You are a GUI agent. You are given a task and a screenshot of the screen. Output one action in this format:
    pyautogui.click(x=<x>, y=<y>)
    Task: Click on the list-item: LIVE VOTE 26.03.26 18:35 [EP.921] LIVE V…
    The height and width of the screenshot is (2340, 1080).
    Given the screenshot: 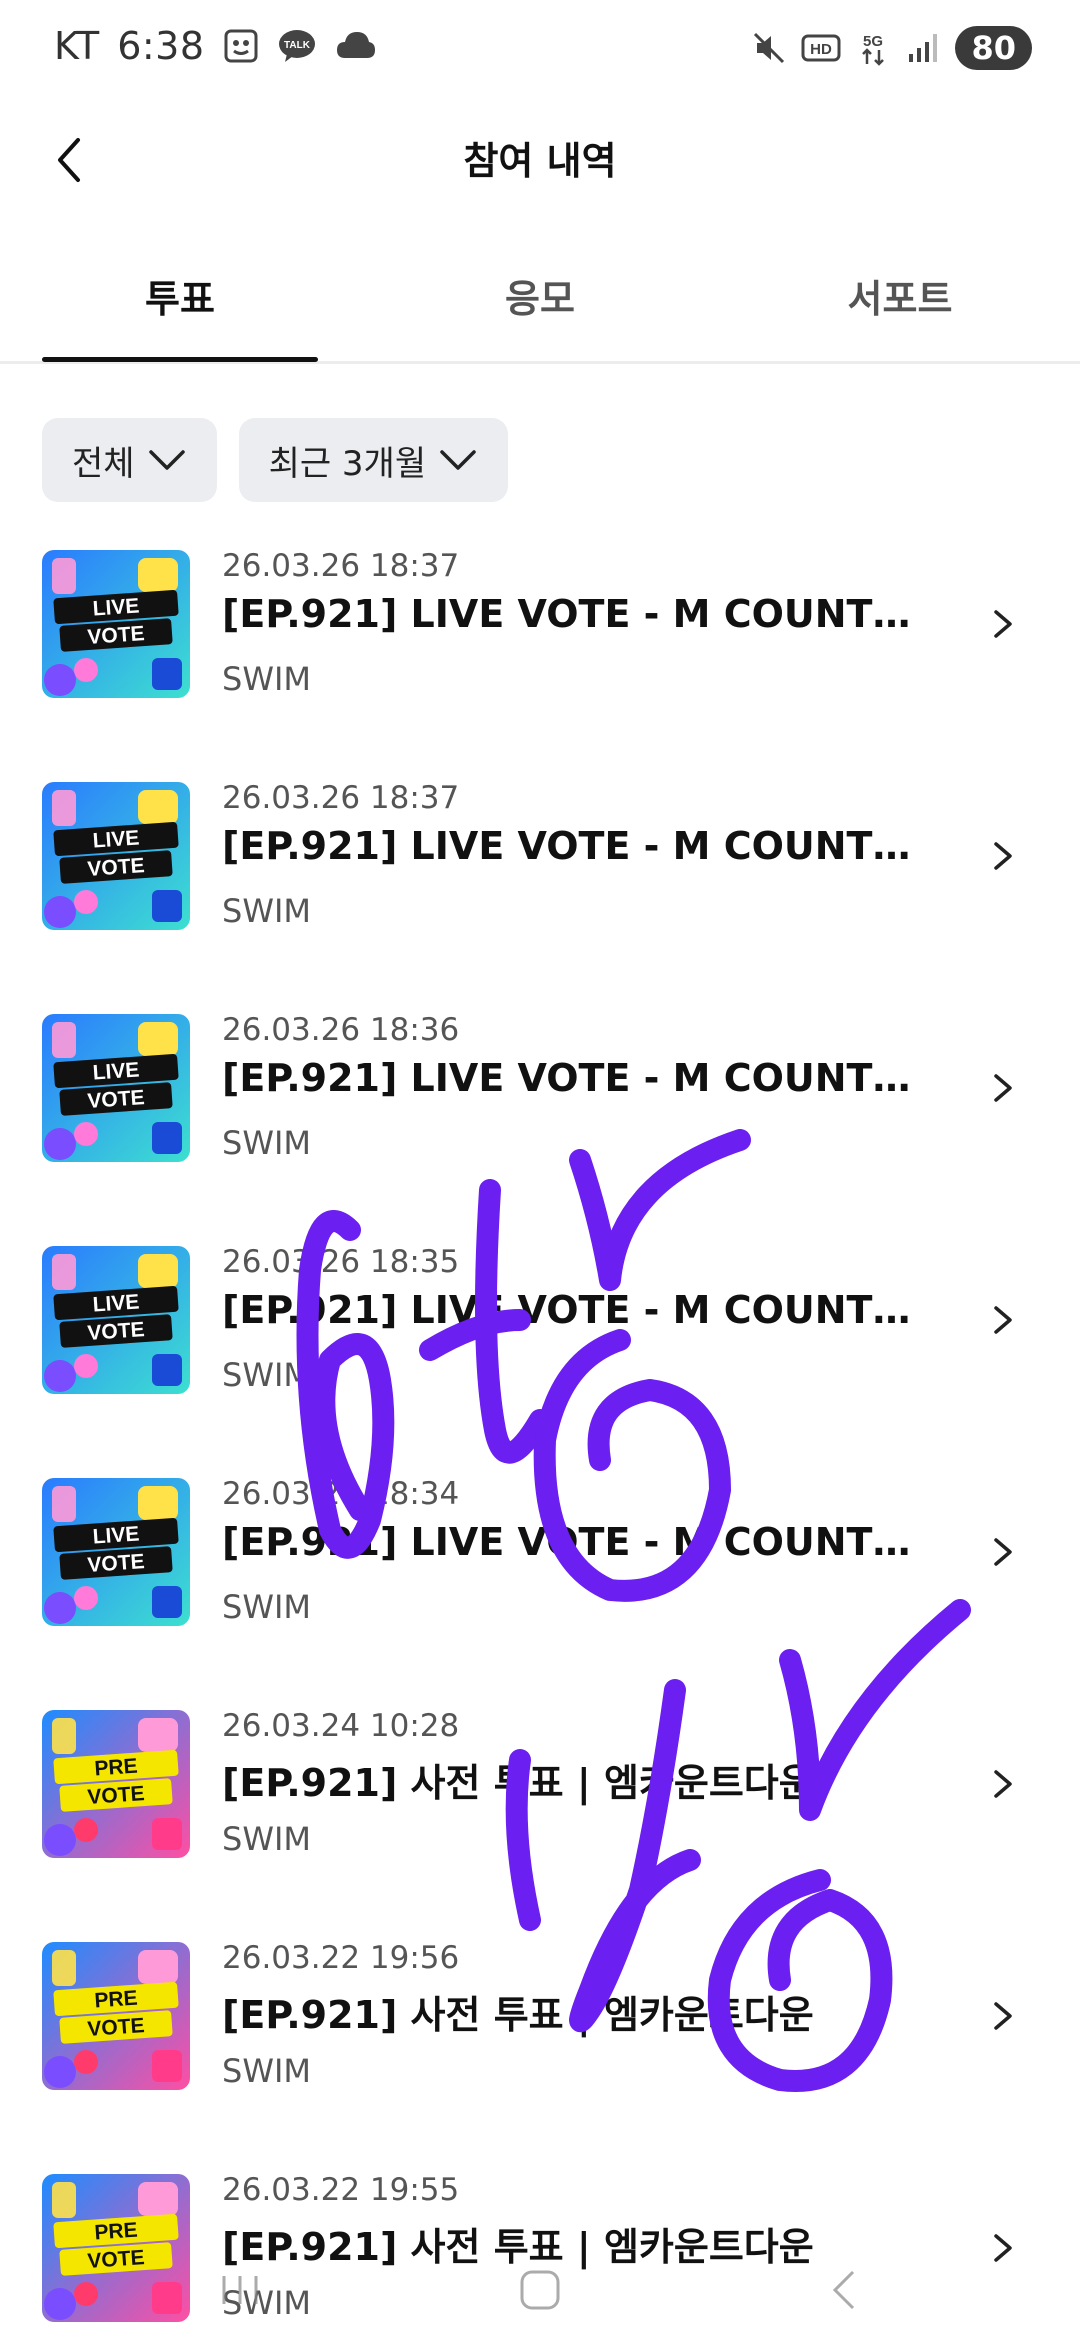 What is the action you would take?
    pyautogui.click(x=540, y=1360)
    